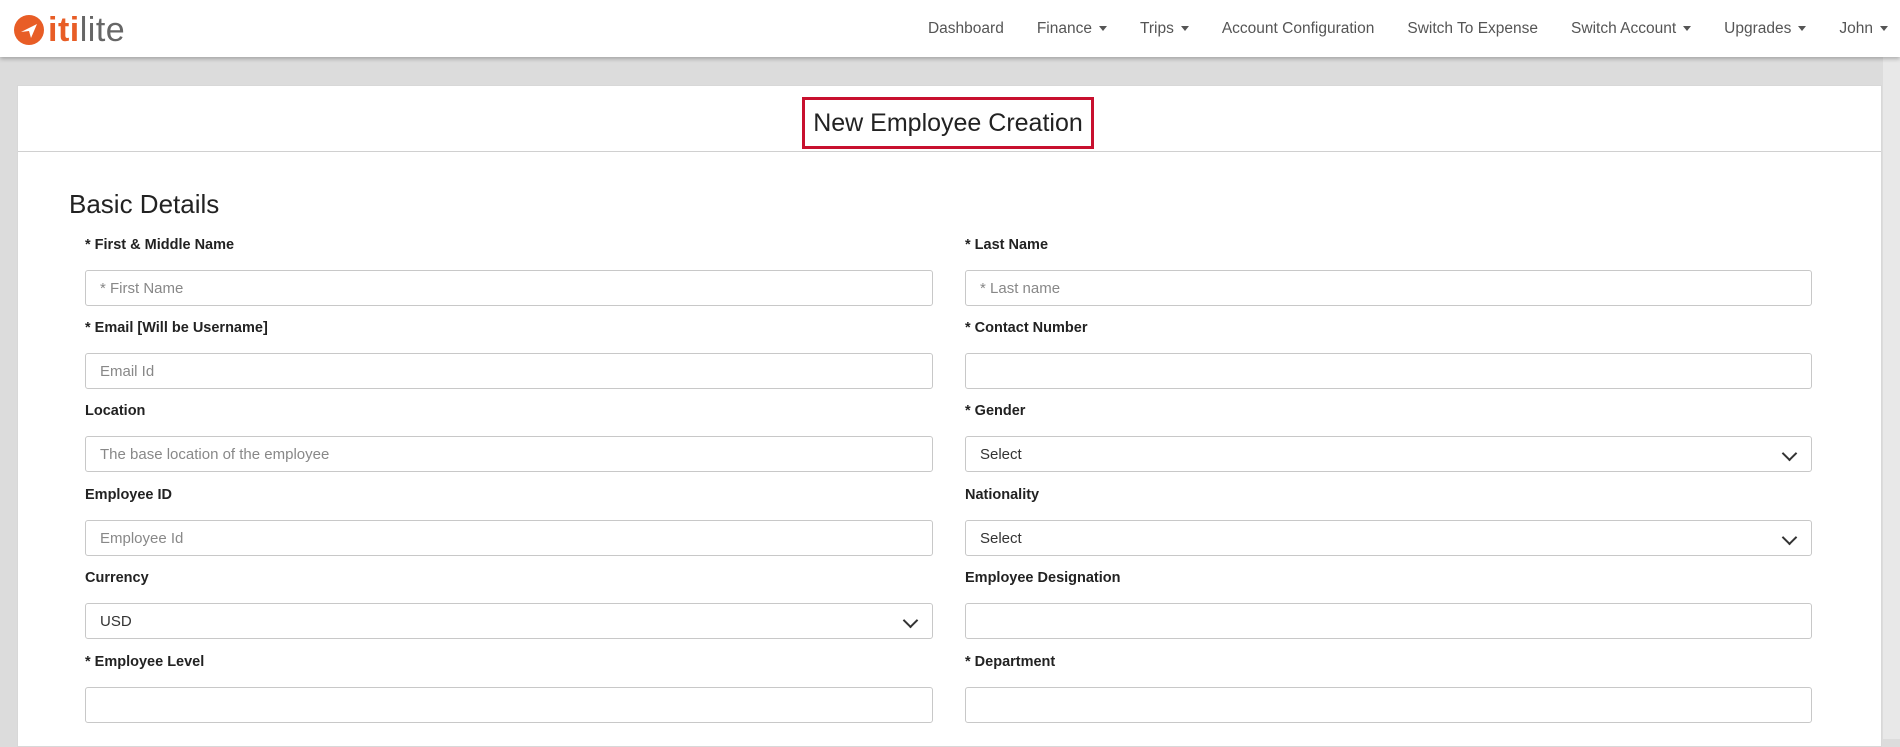 This screenshot has height=747, width=1900. Describe the element at coordinates (995, 411) in the screenshot. I see `gender-label: * Gender` at that location.